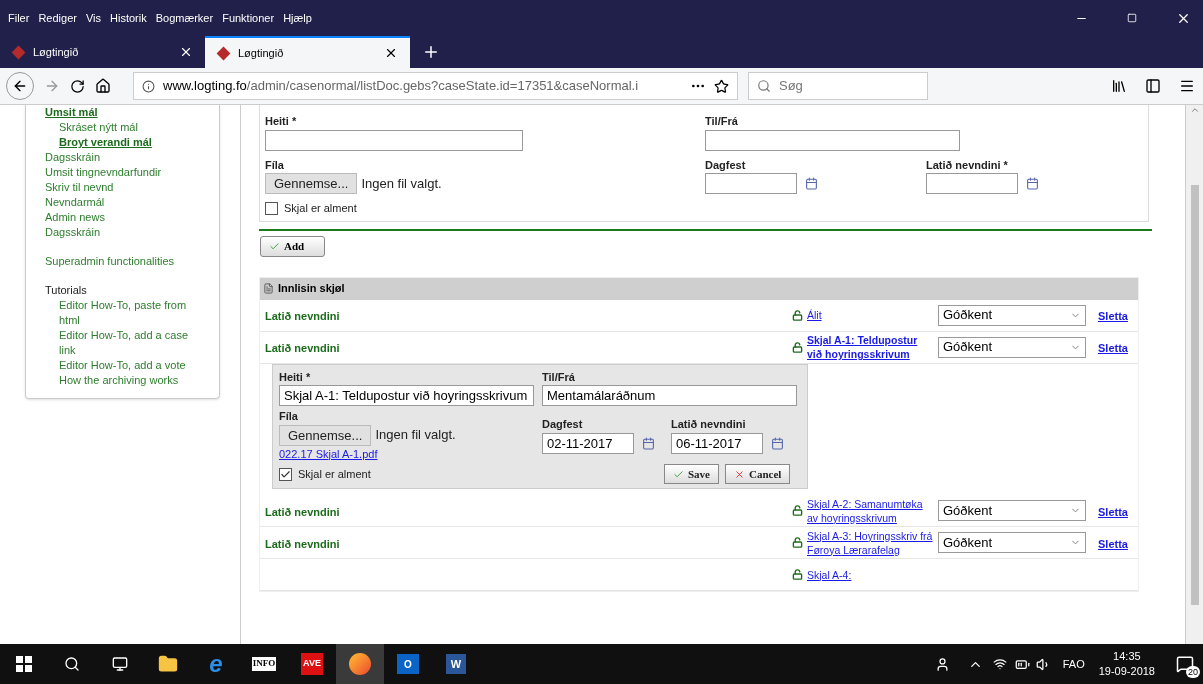 This screenshot has height=684, width=1203. I want to click on url-text: www.logting.fo/admin/casenormal/listDoc.gebs?caseState.id=17351&caseNormal.i, so click(401, 86).